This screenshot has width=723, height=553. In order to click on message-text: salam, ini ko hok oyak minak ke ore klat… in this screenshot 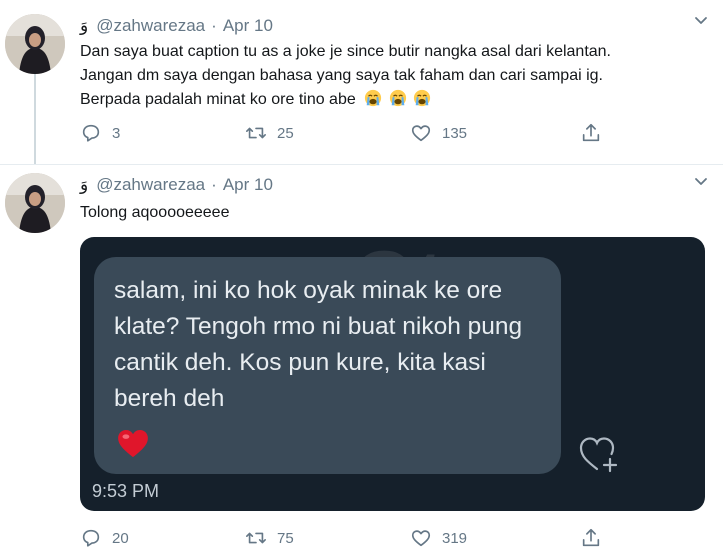, I will do `click(318, 344)`.